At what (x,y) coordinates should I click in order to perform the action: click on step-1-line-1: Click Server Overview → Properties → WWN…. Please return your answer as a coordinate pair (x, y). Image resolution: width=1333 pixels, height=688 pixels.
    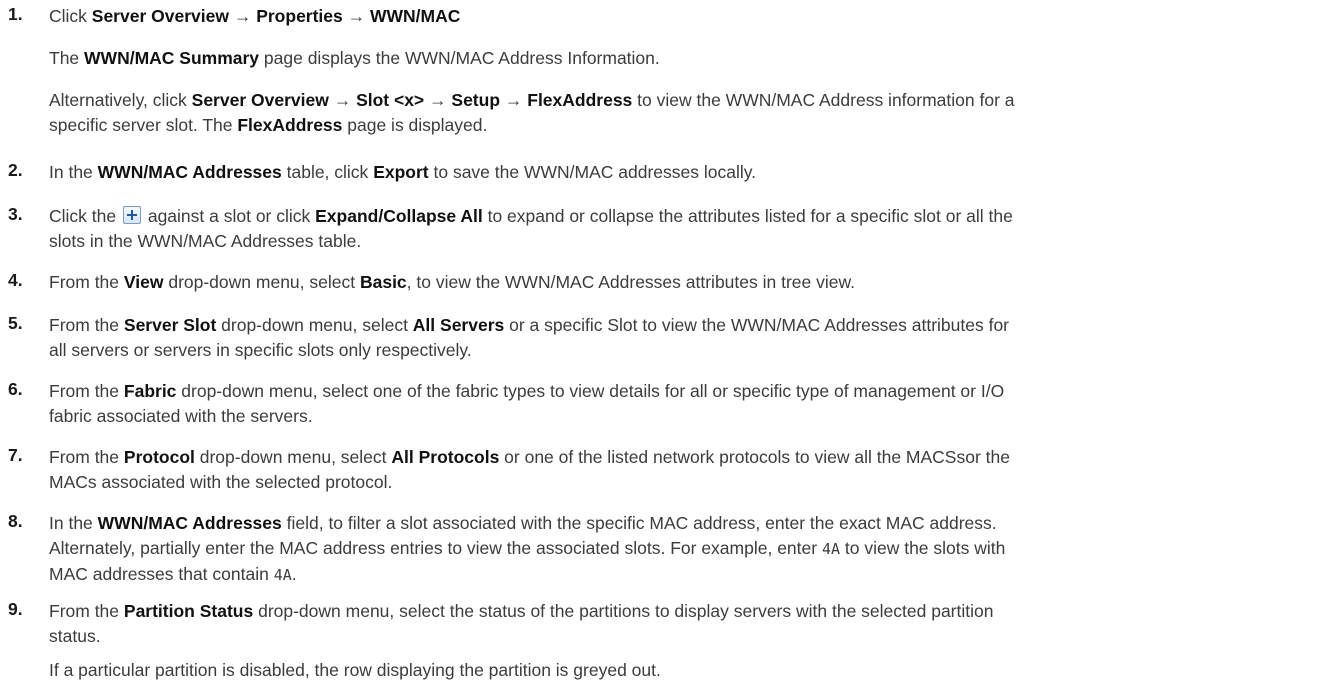
    Looking at the image, I should click on (255, 16).